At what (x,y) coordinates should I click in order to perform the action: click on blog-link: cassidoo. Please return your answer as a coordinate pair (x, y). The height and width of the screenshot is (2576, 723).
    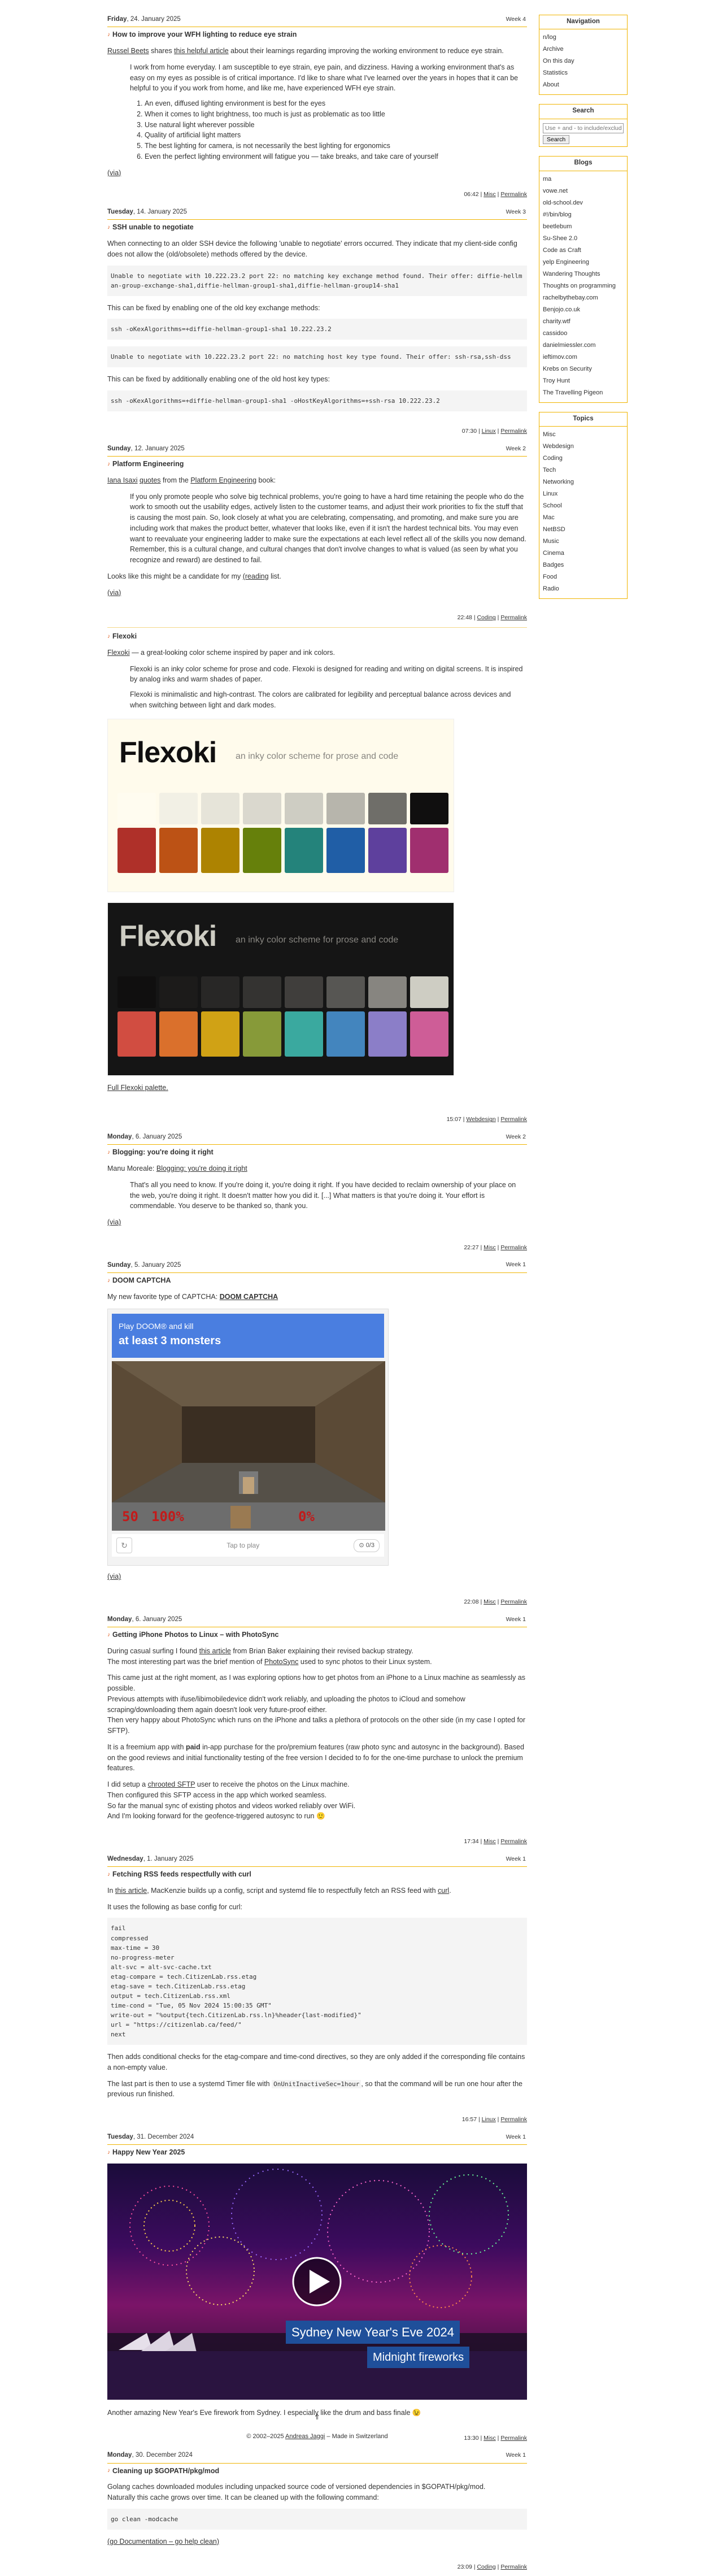
    Looking at the image, I should click on (555, 333).